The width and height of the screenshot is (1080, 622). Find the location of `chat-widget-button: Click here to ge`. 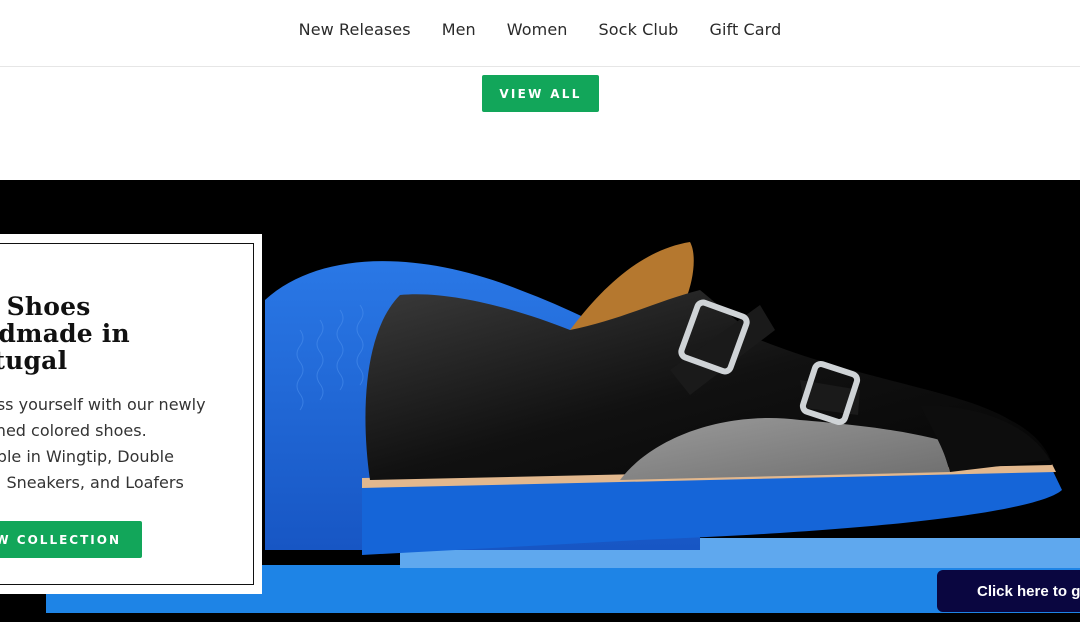

chat-widget-button: Click here to ge is located at coordinates (1008, 591).